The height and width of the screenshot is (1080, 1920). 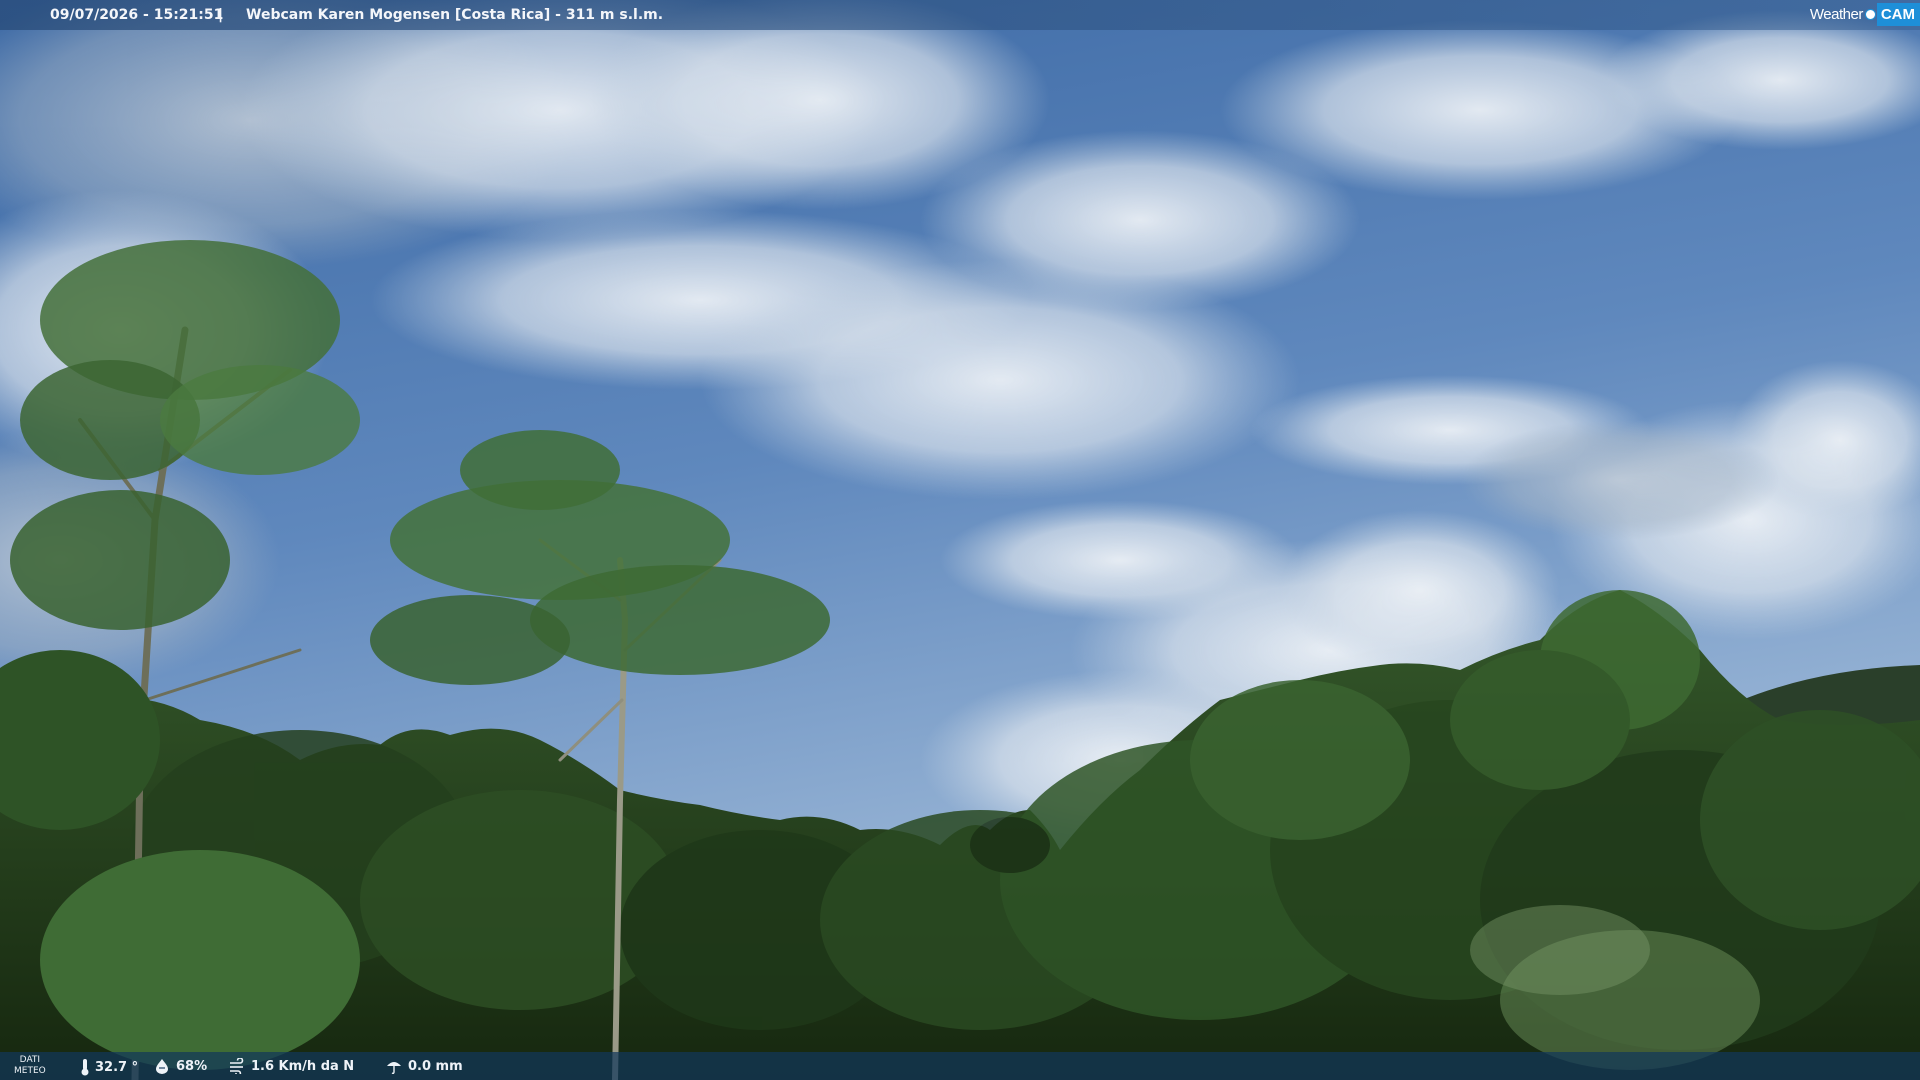 What do you see at coordinates (394, 1068) in the screenshot?
I see `rain-icon` at bounding box center [394, 1068].